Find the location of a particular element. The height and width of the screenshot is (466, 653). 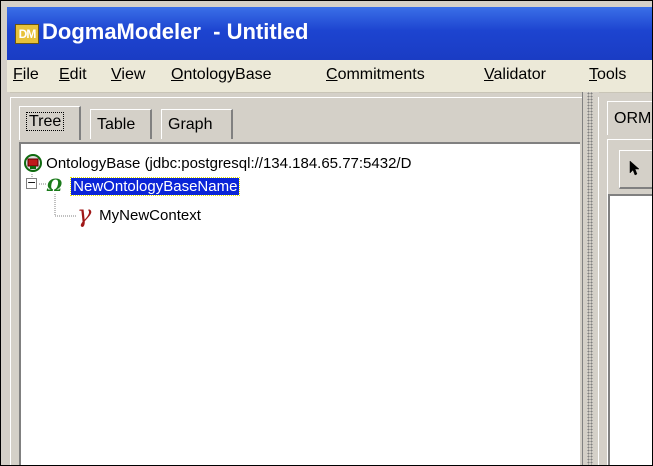

tab-table-label: Table is located at coordinates (116, 124).